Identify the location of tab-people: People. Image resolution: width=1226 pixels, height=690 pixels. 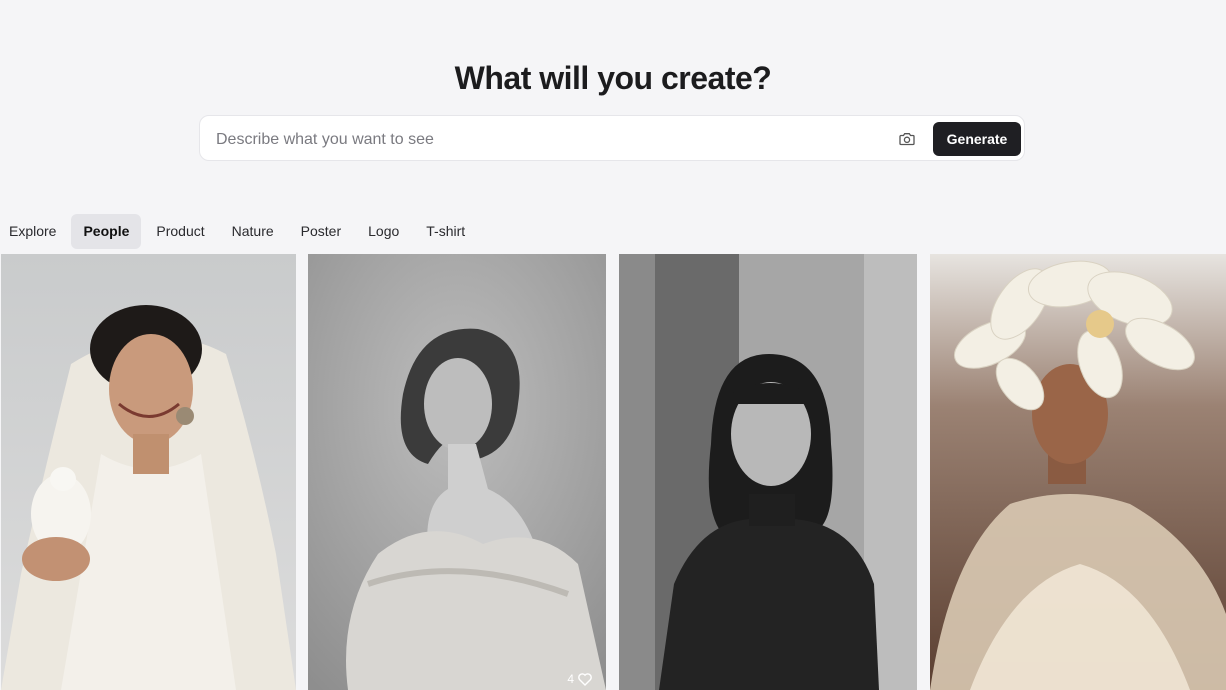
(106, 231).